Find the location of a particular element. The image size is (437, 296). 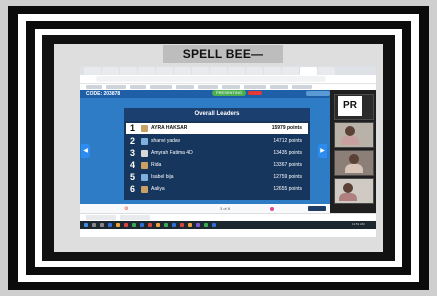

rank: 3 is located at coordinates (133, 153).